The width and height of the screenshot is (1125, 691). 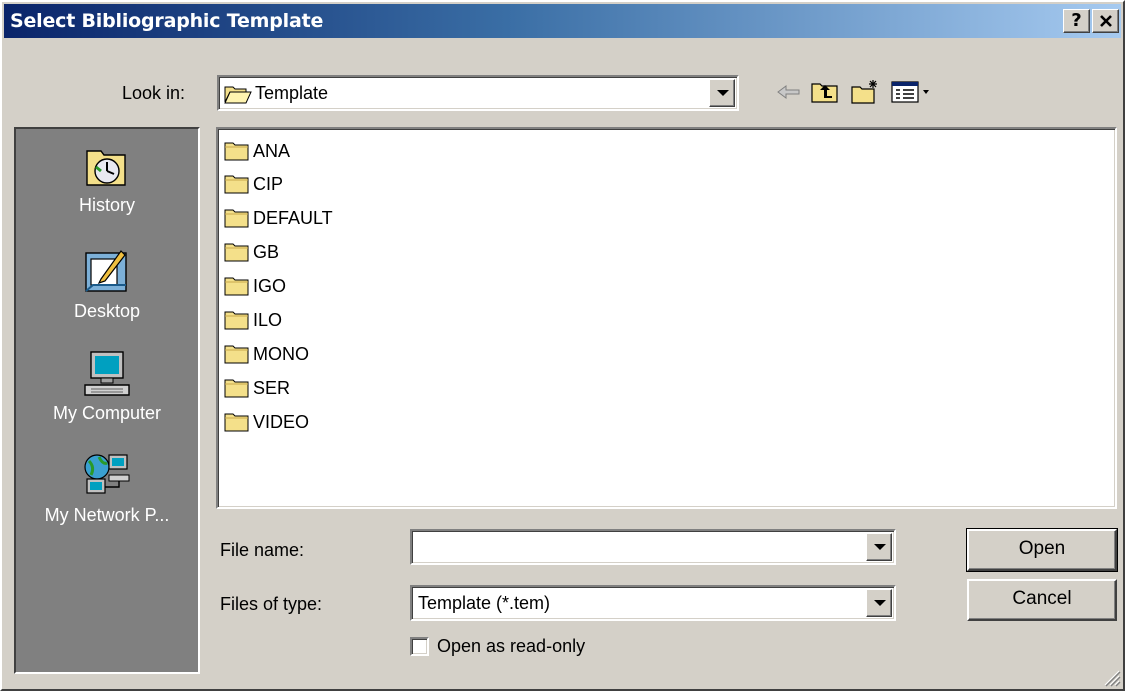 I want to click on files-of-type-value: Template (*.tem), so click(x=484, y=603).